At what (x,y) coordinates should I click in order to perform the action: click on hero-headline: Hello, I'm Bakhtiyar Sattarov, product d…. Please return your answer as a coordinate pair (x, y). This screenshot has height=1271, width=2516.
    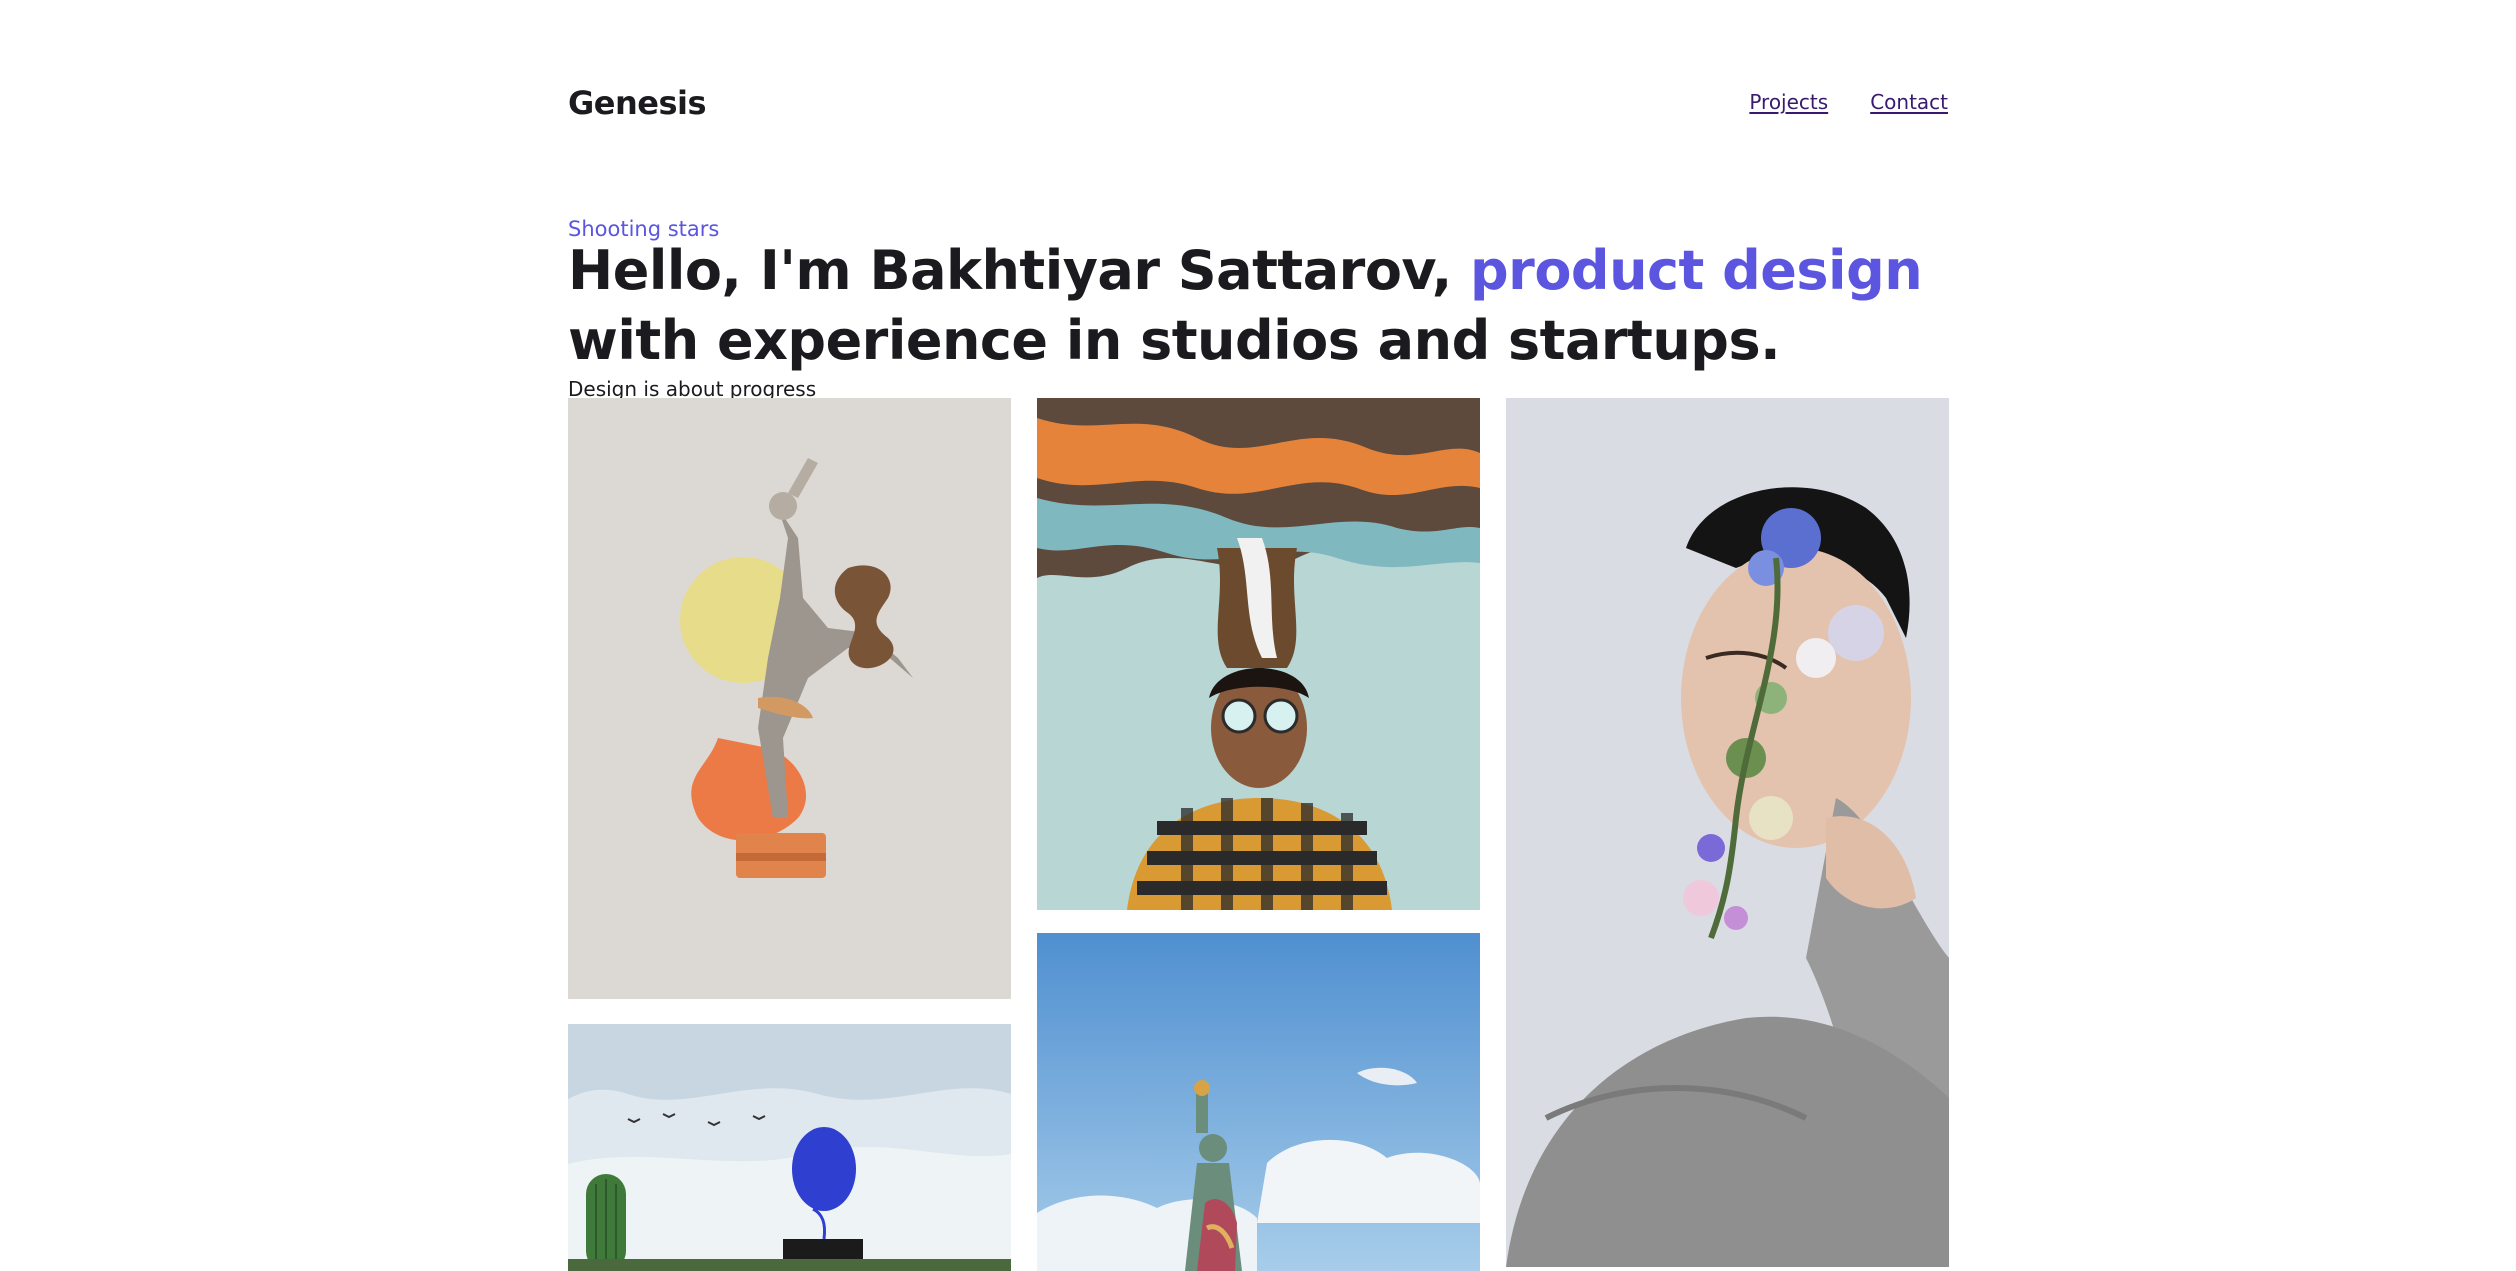
    Looking at the image, I should click on (1258, 306).